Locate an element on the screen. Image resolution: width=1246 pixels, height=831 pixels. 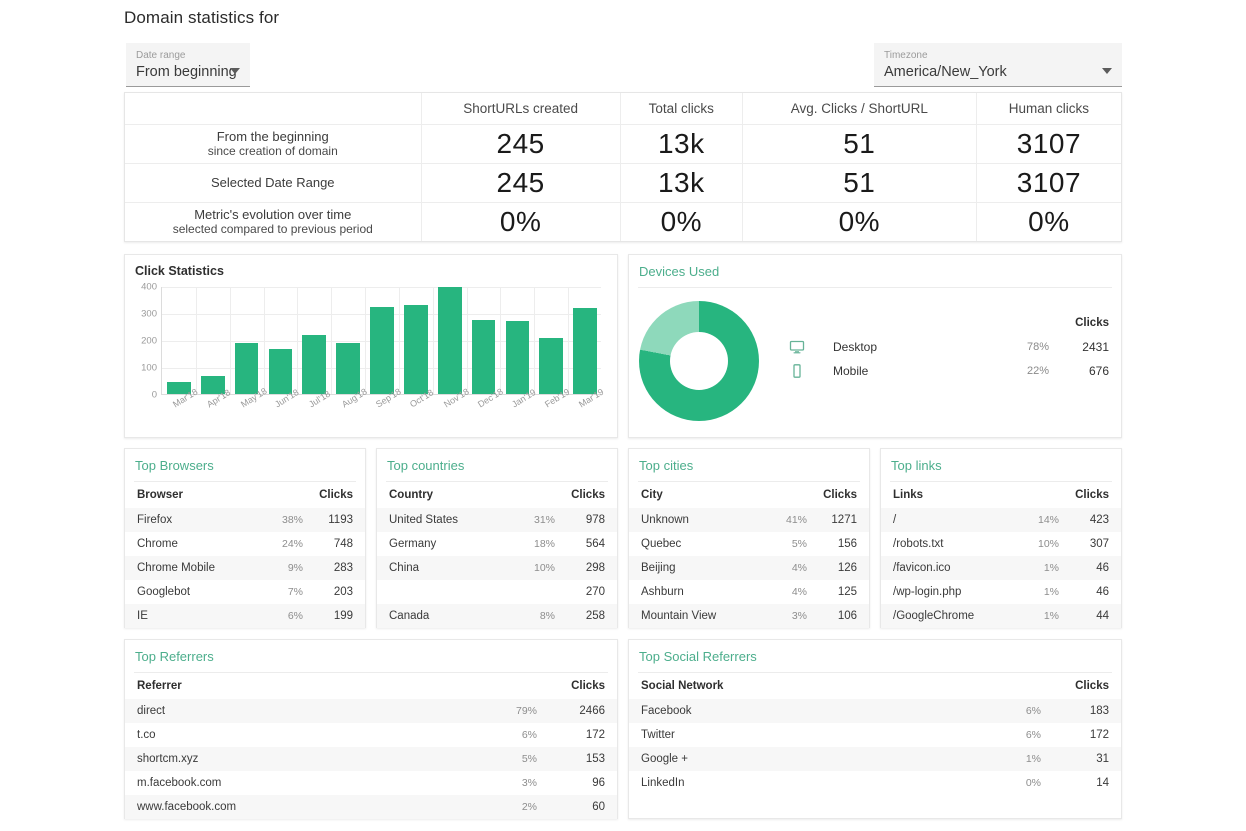
table-row: United States 31% 978 is located at coordinates (497, 520).